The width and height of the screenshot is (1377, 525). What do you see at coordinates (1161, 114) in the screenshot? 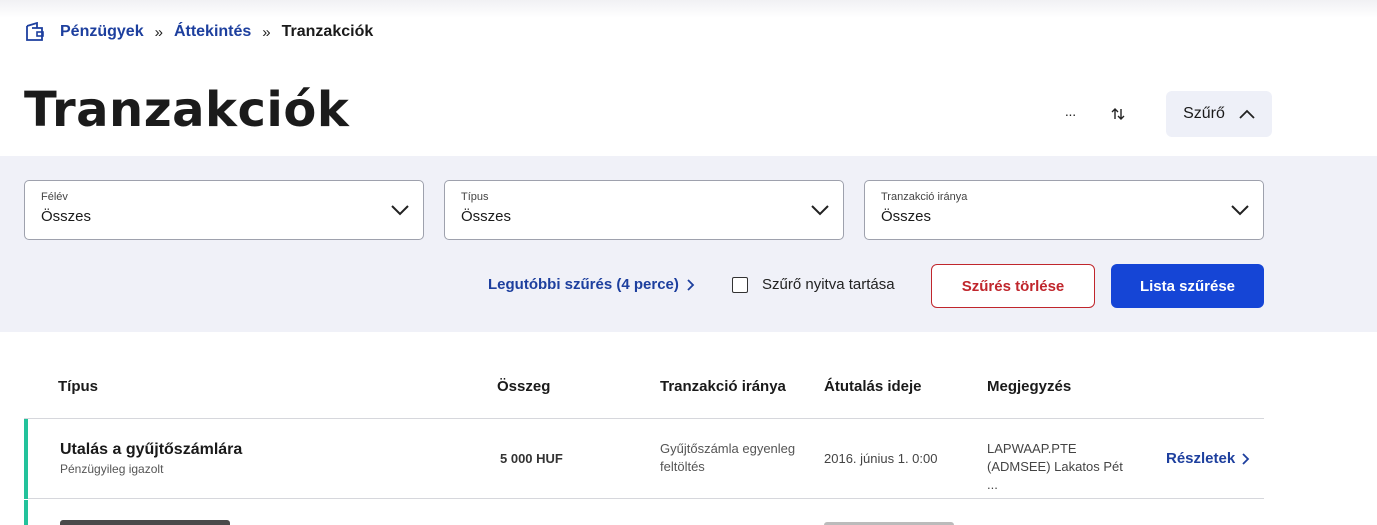
I see `header-actions: ··· Szűrő` at bounding box center [1161, 114].